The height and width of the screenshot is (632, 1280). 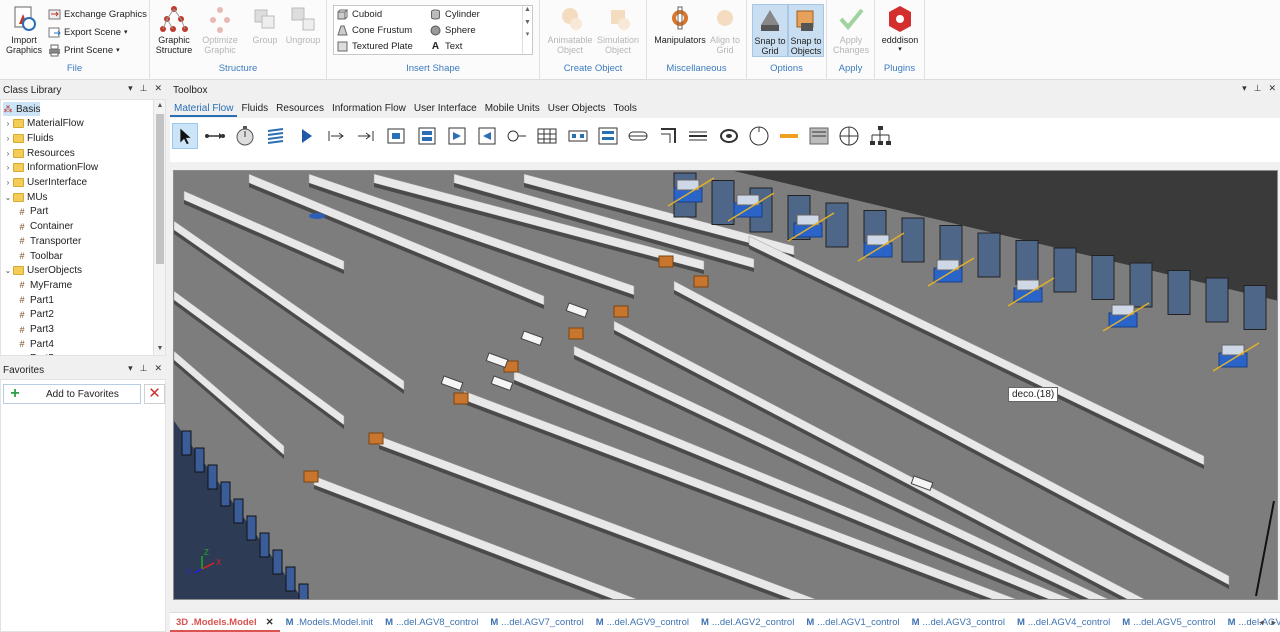 I want to click on ungroup-button: Ungroup, so click(x=303, y=24).